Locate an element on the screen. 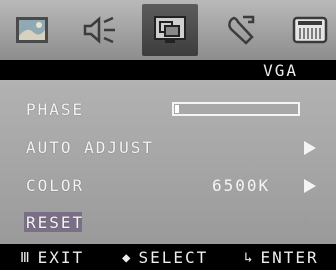 This screenshot has height=270, width=336. auto-adjust-arrow-icon is located at coordinates (310, 148).